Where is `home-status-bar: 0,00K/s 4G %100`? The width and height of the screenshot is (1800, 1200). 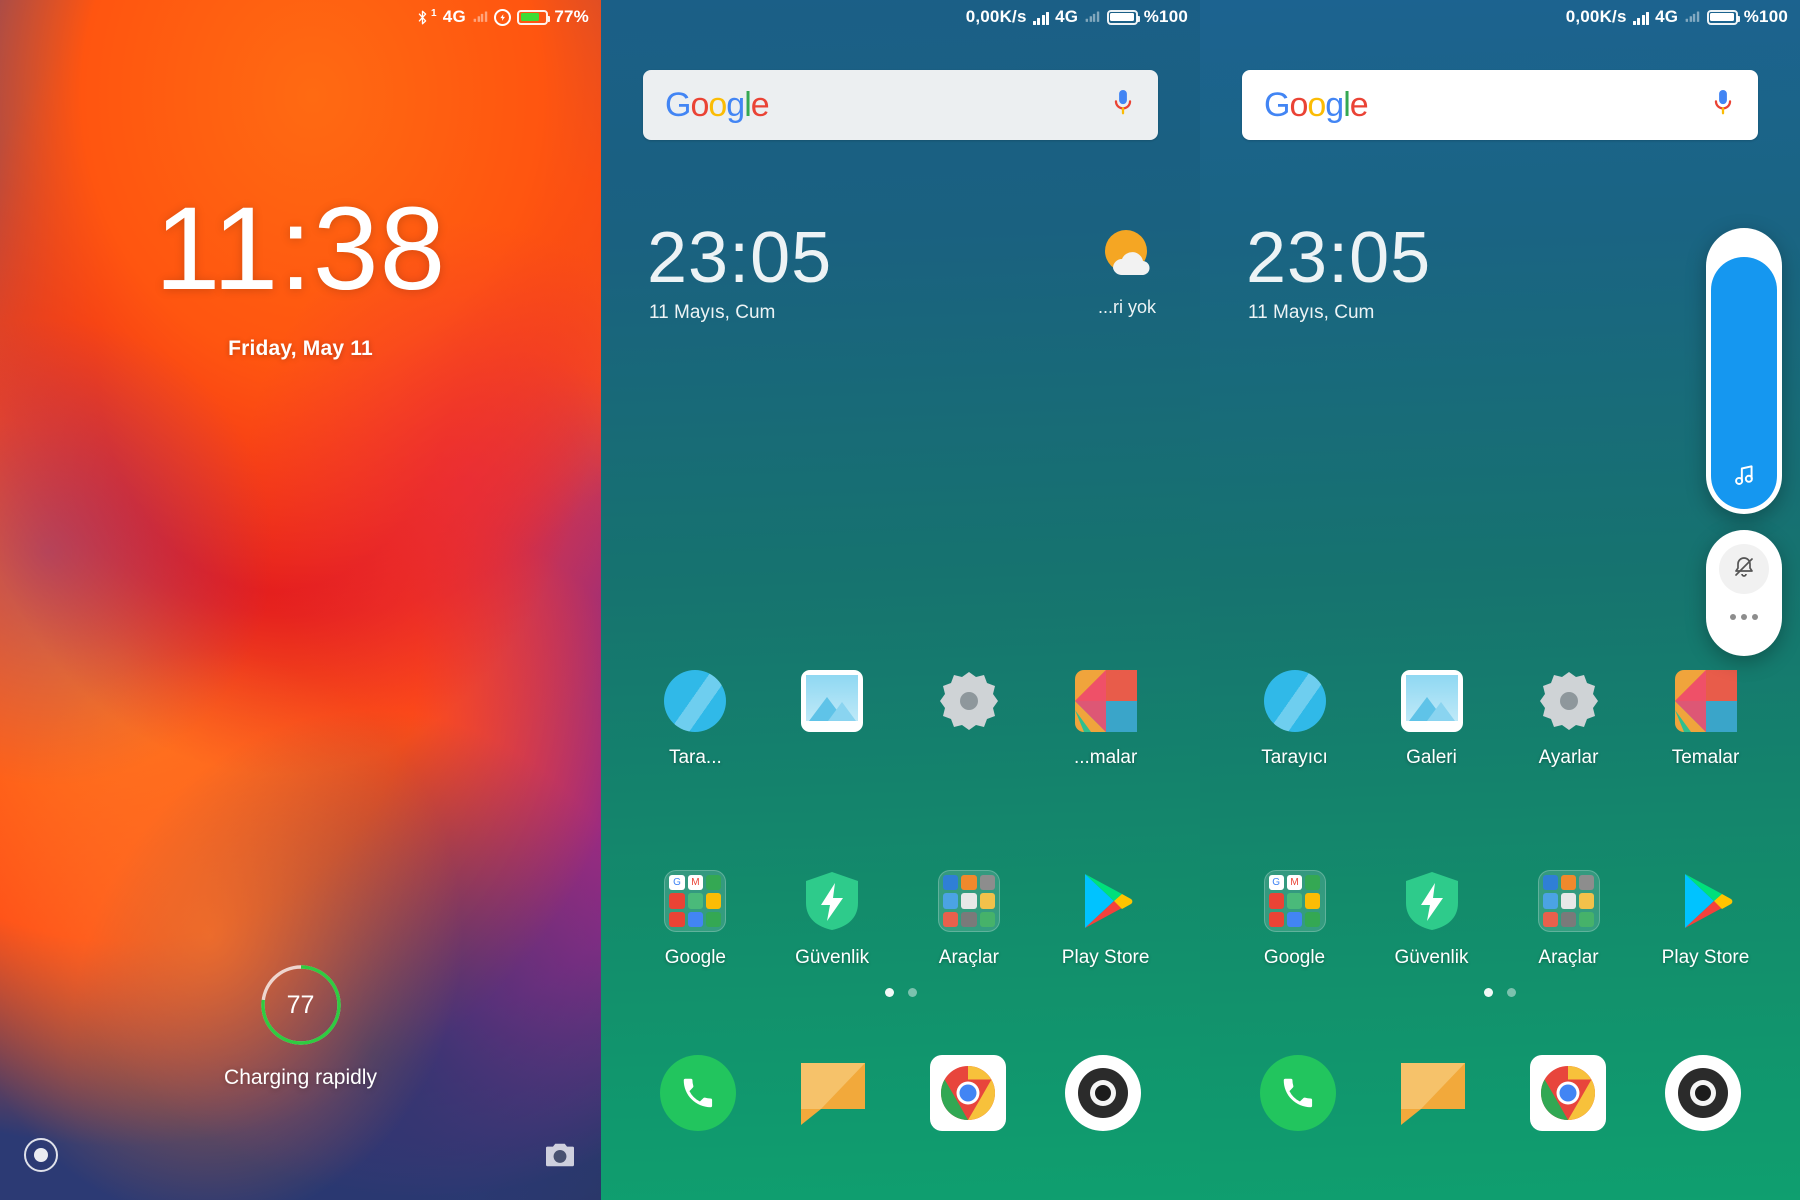
home-status-bar: 0,00K/s 4G %100 is located at coordinates (1500, 17).